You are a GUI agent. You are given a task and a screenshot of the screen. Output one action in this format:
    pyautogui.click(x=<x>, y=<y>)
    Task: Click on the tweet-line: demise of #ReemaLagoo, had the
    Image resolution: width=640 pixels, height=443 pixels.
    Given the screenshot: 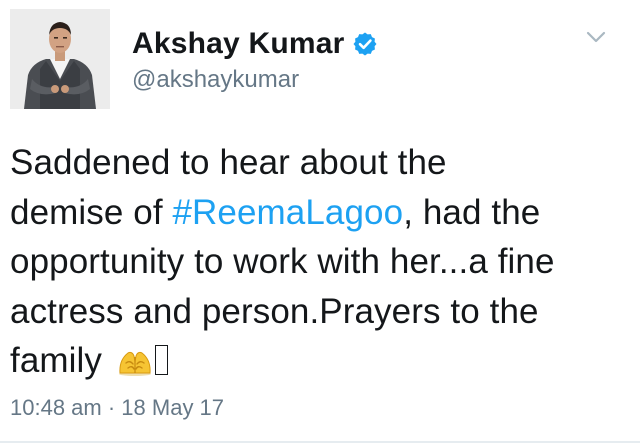 What is the action you would take?
    pyautogui.click(x=320, y=213)
    